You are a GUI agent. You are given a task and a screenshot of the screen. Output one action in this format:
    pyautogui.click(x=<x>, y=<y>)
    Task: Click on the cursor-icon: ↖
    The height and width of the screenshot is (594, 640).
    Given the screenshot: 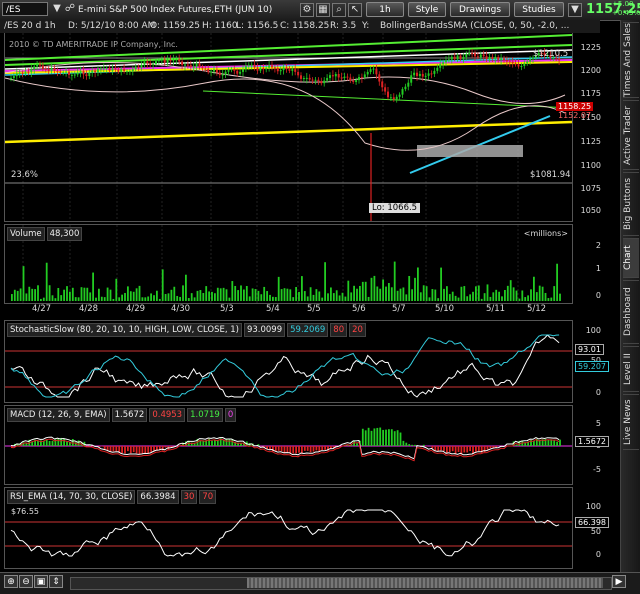 What is the action you would take?
    pyautogui.click(x=355, y=10)
    